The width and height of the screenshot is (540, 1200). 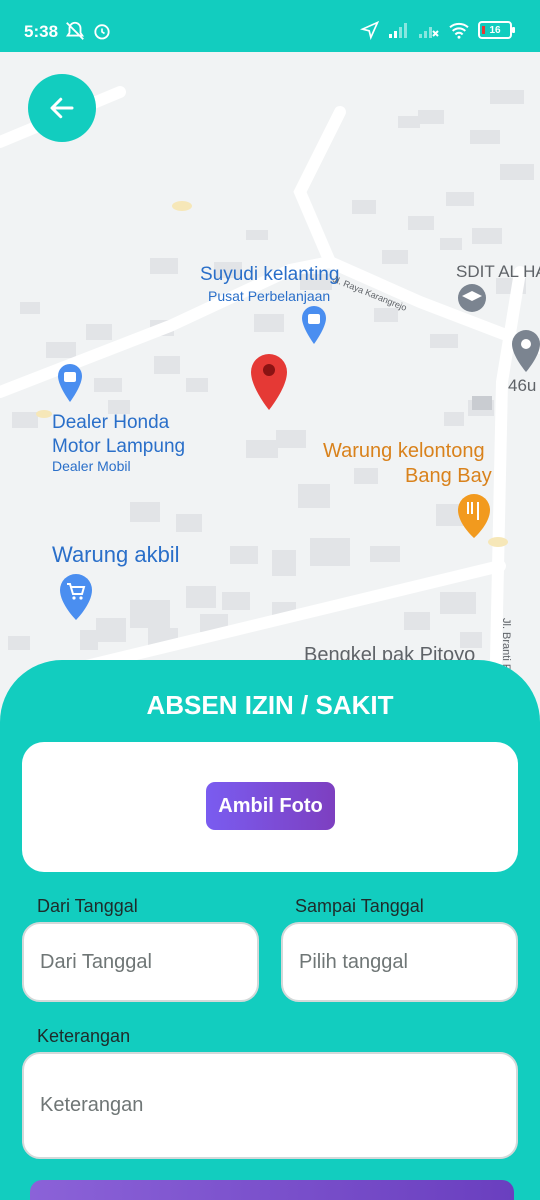 What do you see at coordinates (398, 30) in the screenshot?
I see `signal-icon` at bounding box center [398, 30].